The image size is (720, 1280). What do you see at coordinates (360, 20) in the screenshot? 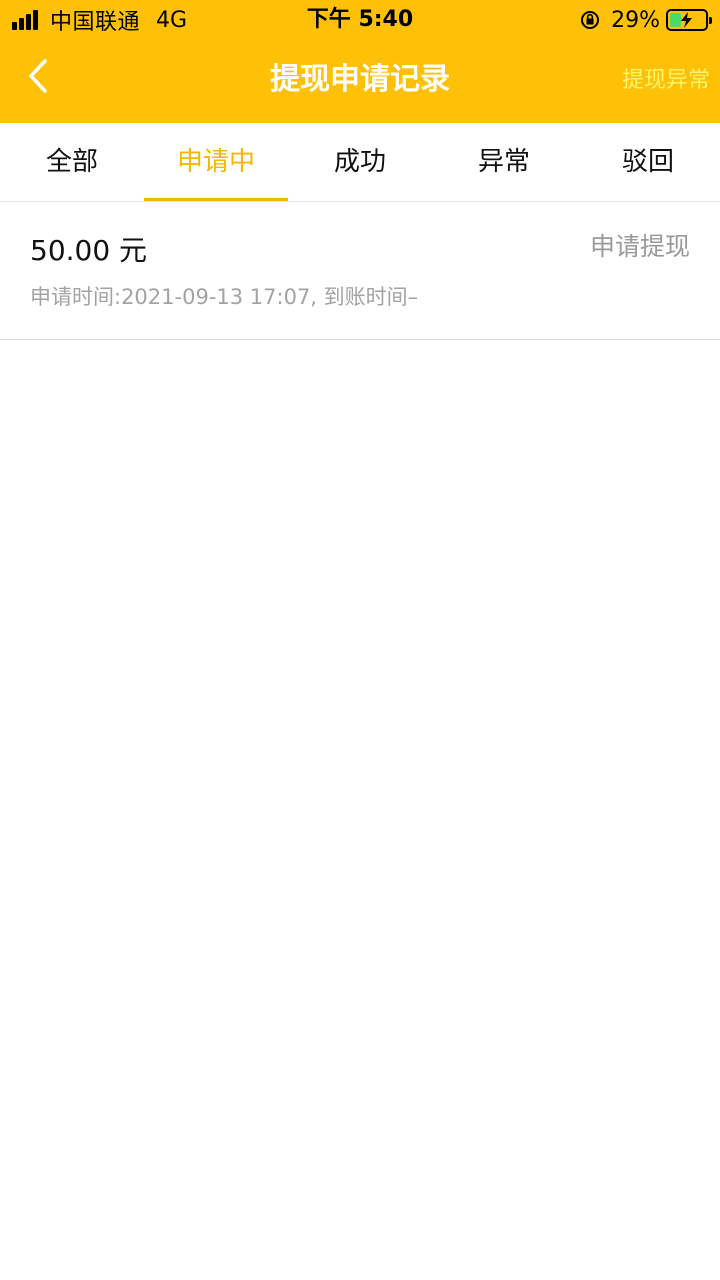
I see `status-bar: 中国联通 4G 下午 5:40 29%` at bounding box center [360, 20].